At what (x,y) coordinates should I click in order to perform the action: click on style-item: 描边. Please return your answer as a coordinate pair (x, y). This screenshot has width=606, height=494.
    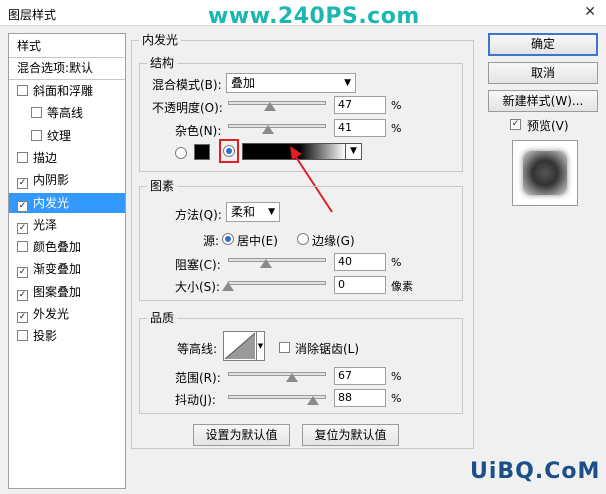
    Looking at the image, I should click on (67, 158).